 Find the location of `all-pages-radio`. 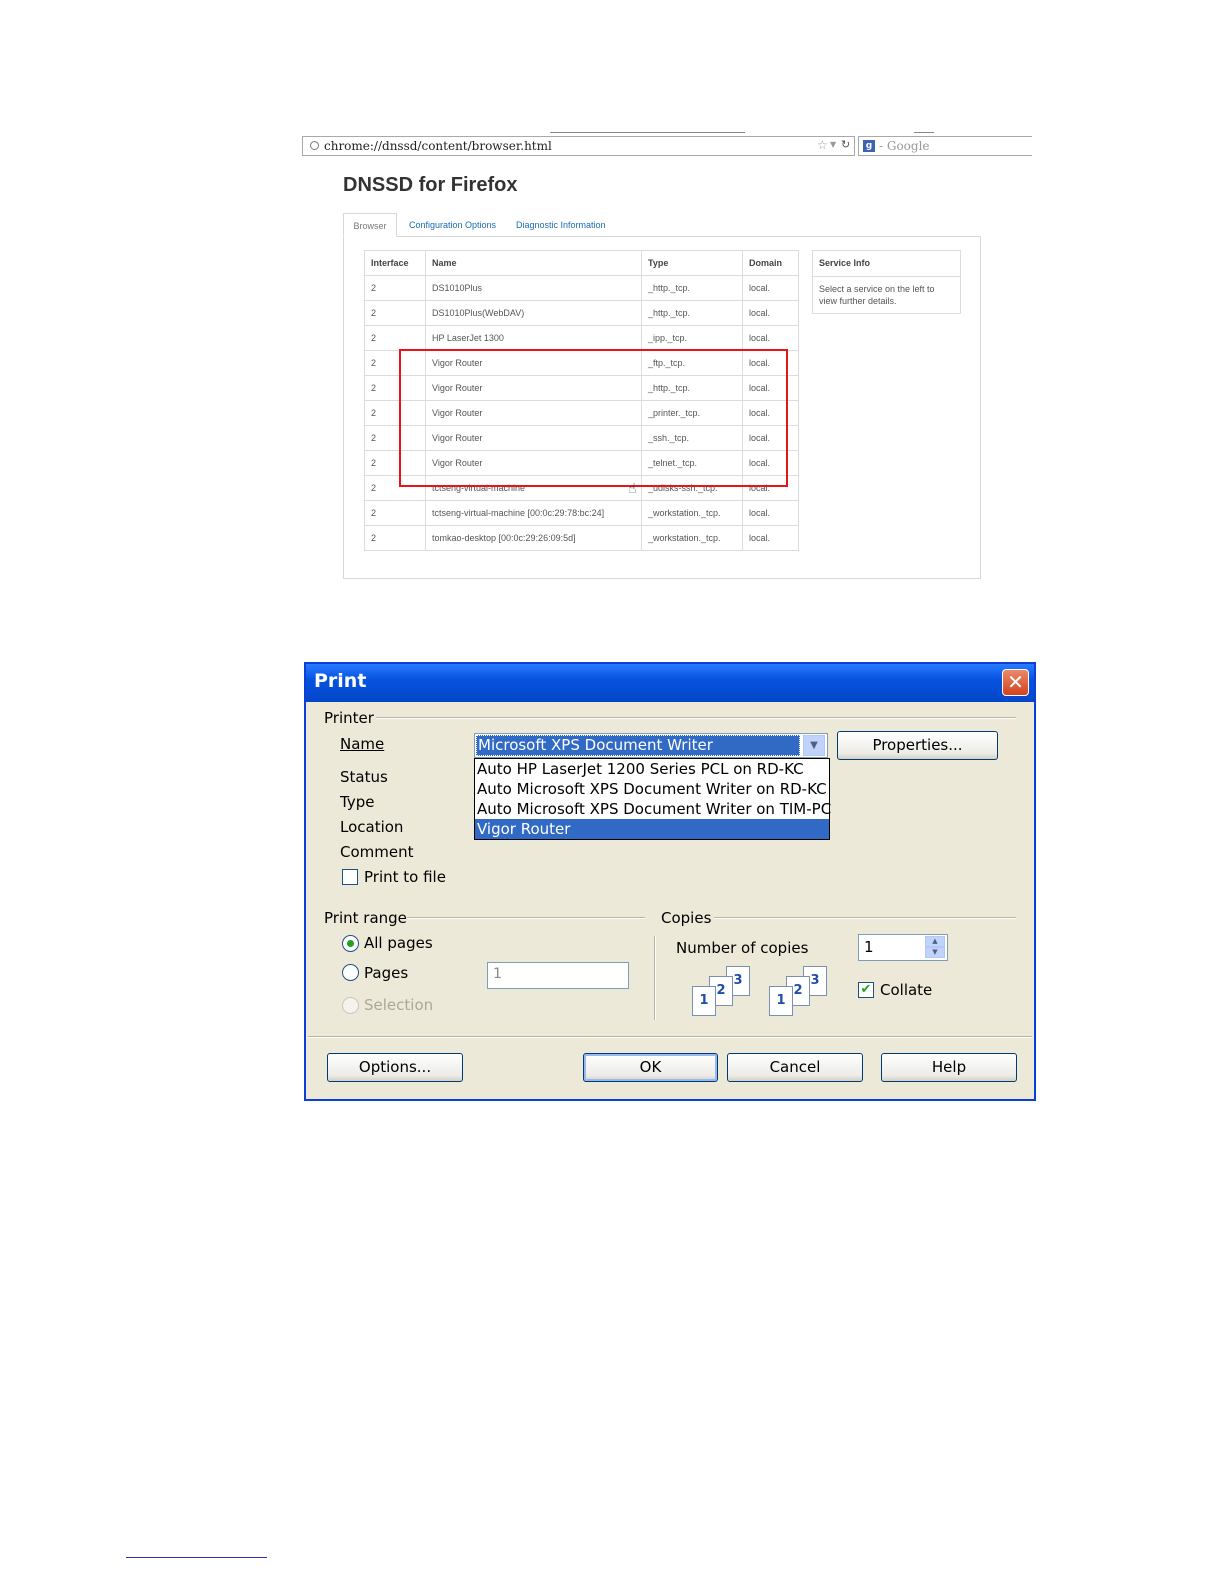

all-pages-radio is located at coordinates (350, 943).